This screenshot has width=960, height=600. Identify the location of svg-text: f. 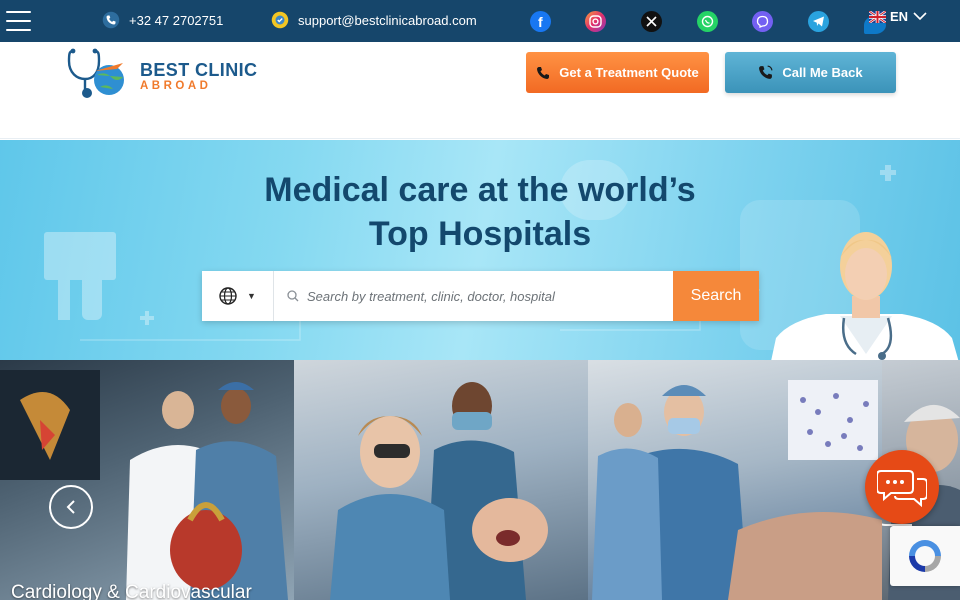
(540, 22).